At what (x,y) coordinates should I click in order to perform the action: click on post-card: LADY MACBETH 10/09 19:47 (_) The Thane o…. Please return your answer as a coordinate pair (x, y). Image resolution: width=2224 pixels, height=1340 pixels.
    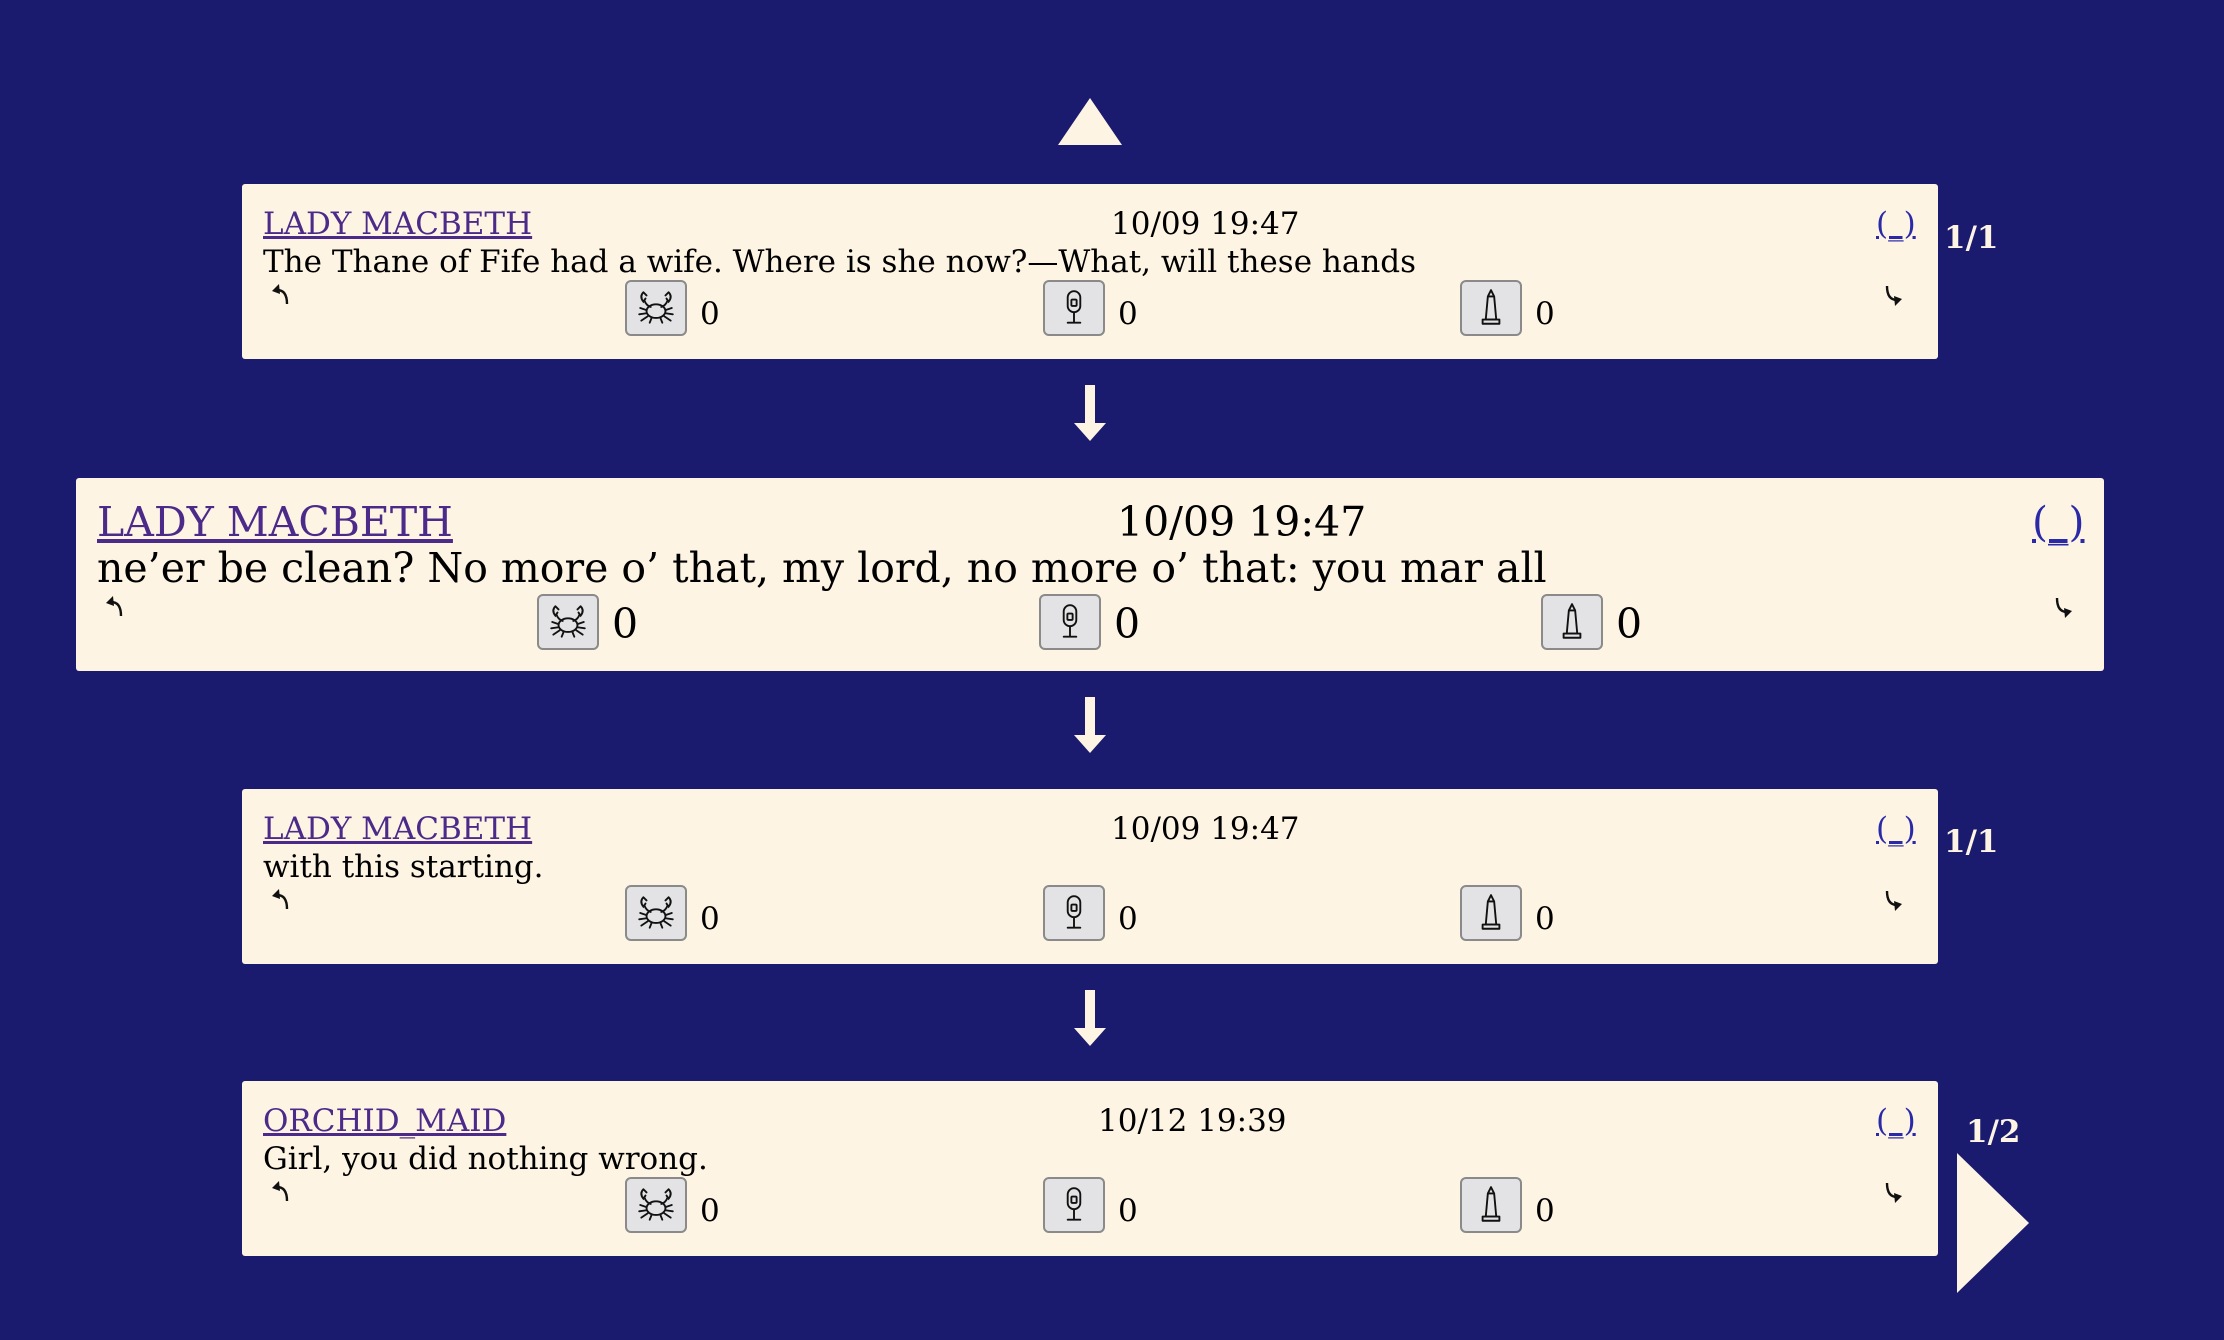
    Looking at the image, I should click on (1090, 271).